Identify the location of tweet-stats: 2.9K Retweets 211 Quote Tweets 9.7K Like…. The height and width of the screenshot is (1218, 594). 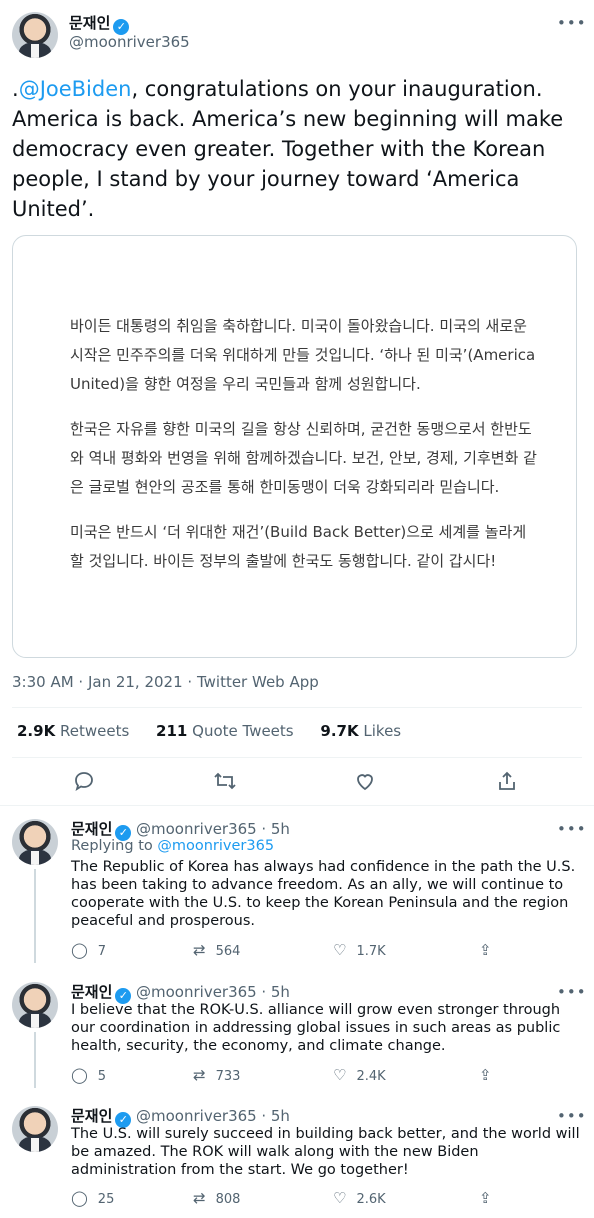
(220, 731).